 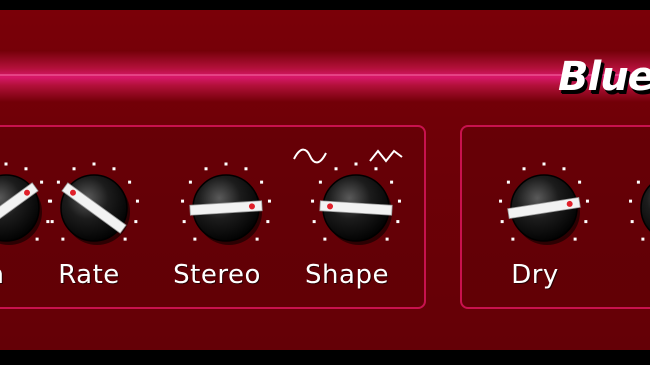 I want to click on dry-label: Dry, so click(x=535, y=275).